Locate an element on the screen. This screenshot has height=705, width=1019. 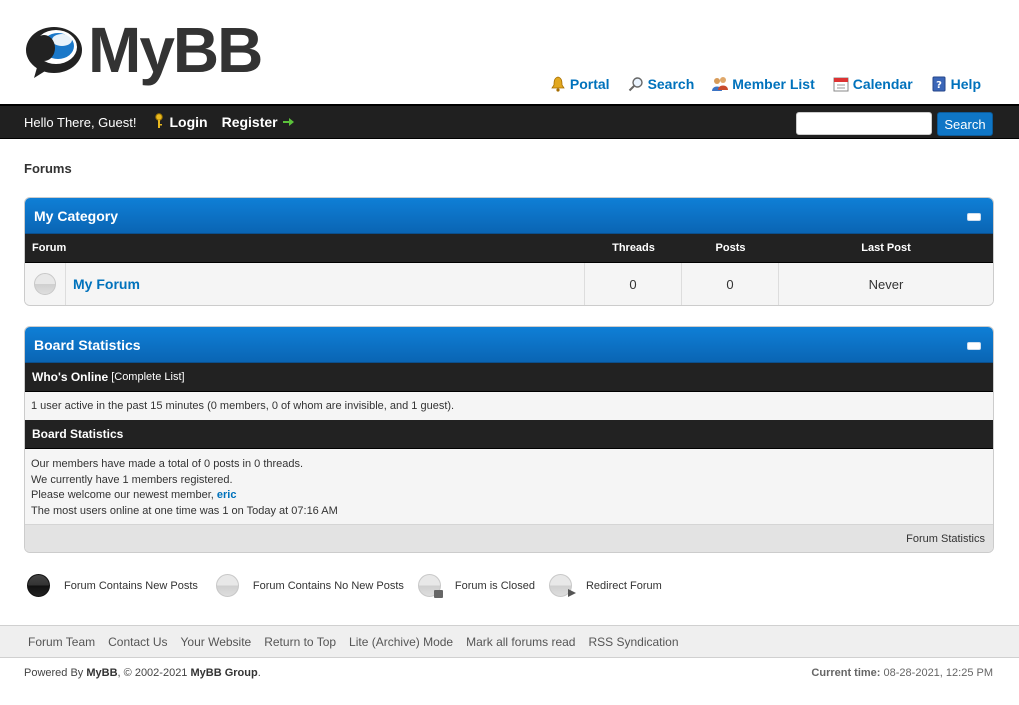
redirect-arrow-icon is located at coordinates (571, 593).